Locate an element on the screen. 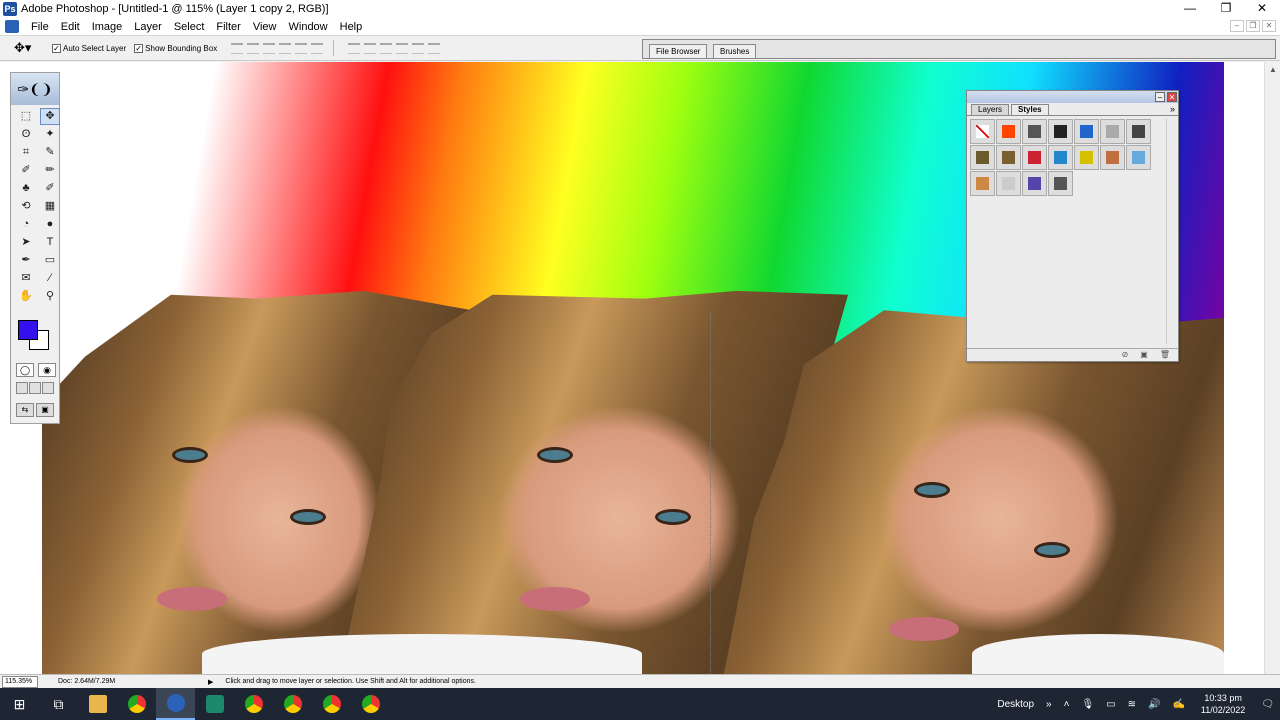  foreground-color-swatch is located at coordinates (28, 330).